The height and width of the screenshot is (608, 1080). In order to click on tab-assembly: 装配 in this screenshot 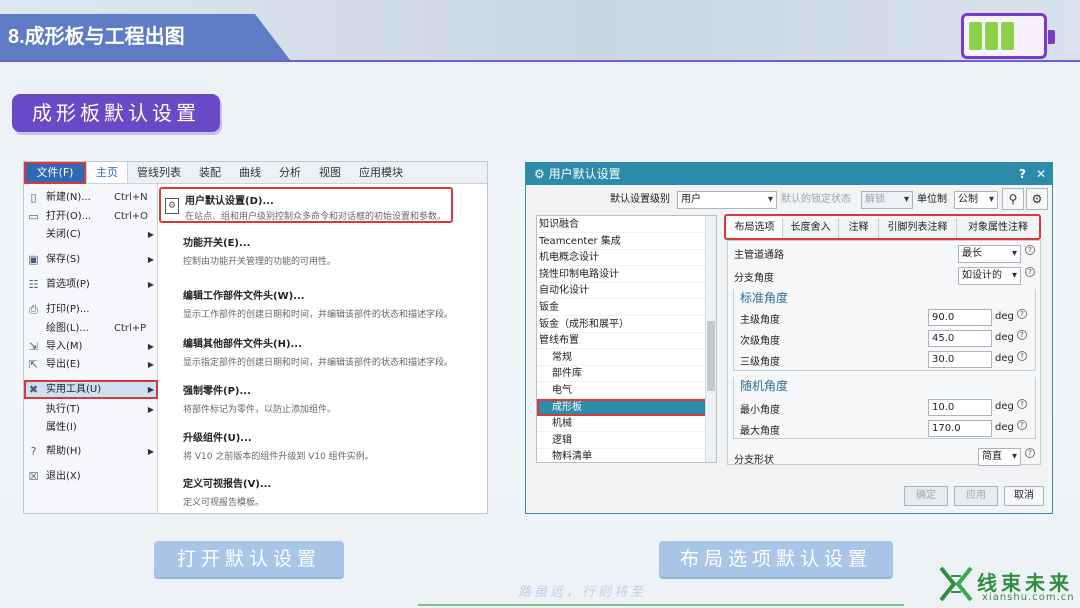, I will do `click(210, 172)`.